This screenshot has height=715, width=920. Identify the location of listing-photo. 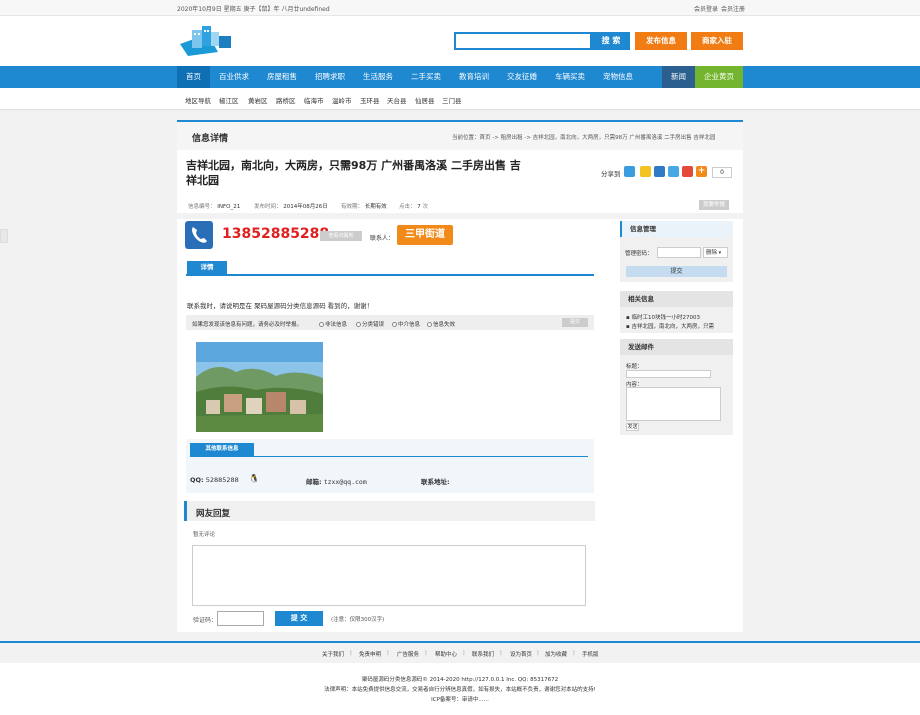
(259, 387).